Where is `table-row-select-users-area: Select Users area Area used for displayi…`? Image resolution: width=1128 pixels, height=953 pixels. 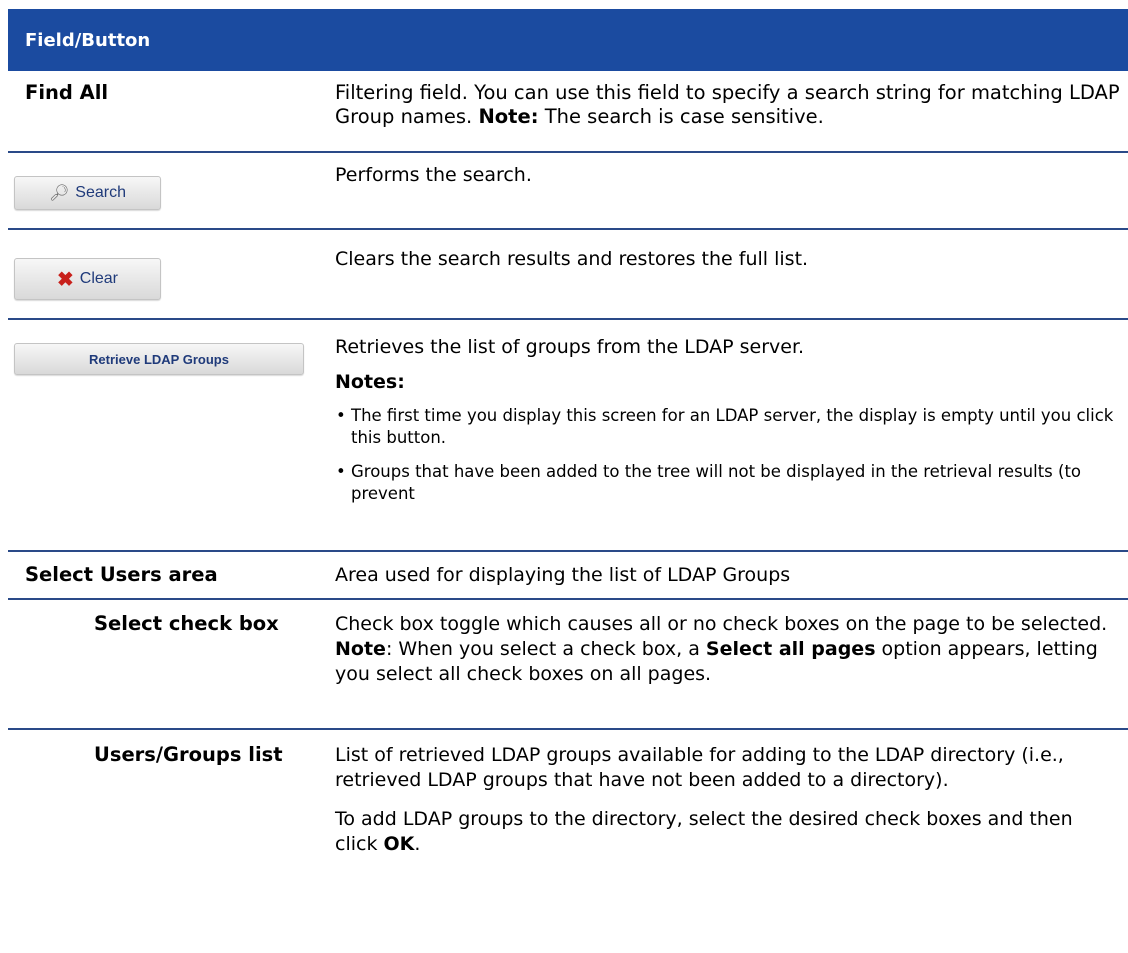
table-row-select-users-area: Select Users area Area used for displayi… is located at coordinates (568, 576).